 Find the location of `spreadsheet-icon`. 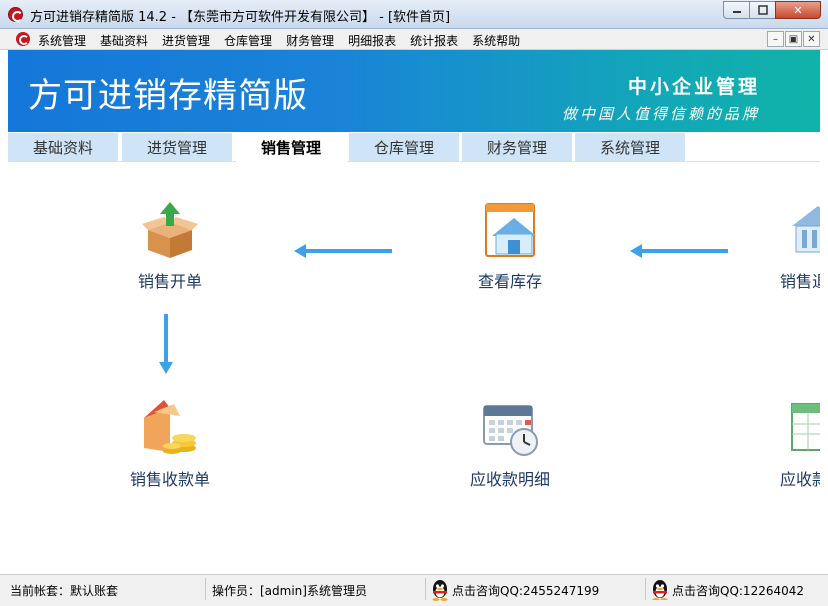

spreadsheet-icon is located at coordinates (804, 428).